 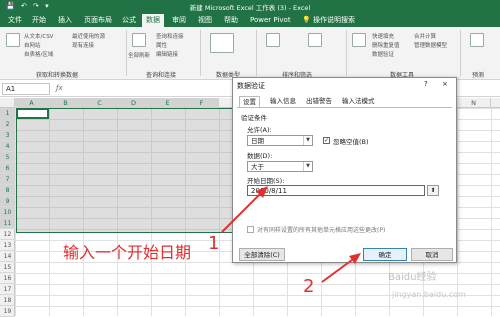 What do you see at coordinates (412, 277) in the screenshot?
I see `watermark: Baidu经验` at bounding box center [412, 277].